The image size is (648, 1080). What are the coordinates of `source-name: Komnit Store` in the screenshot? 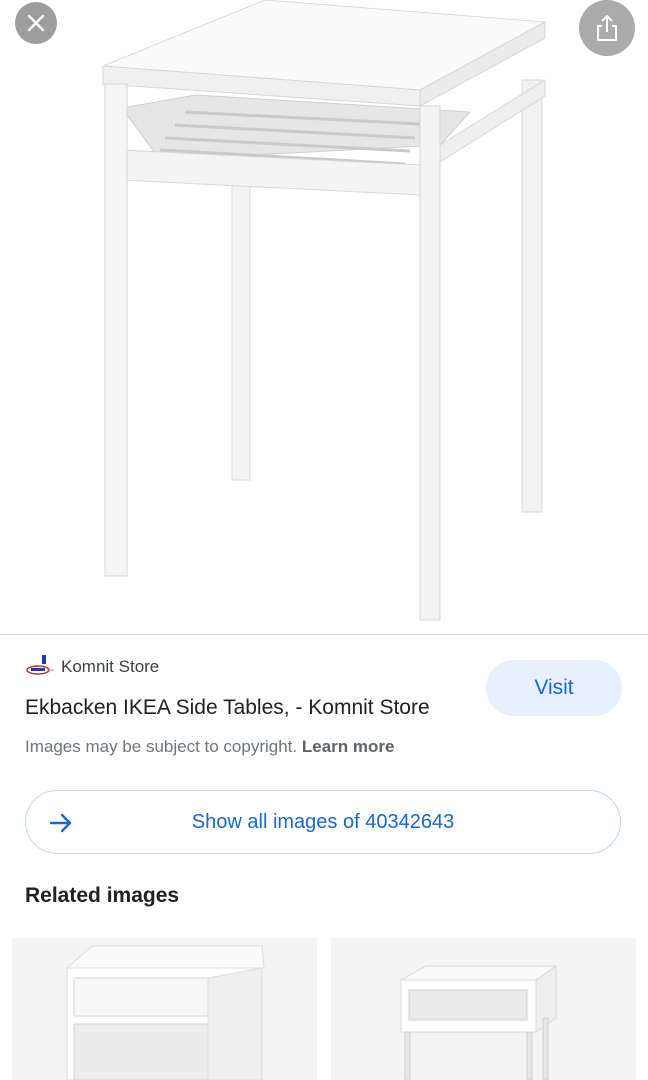 It's located at (110, 666).